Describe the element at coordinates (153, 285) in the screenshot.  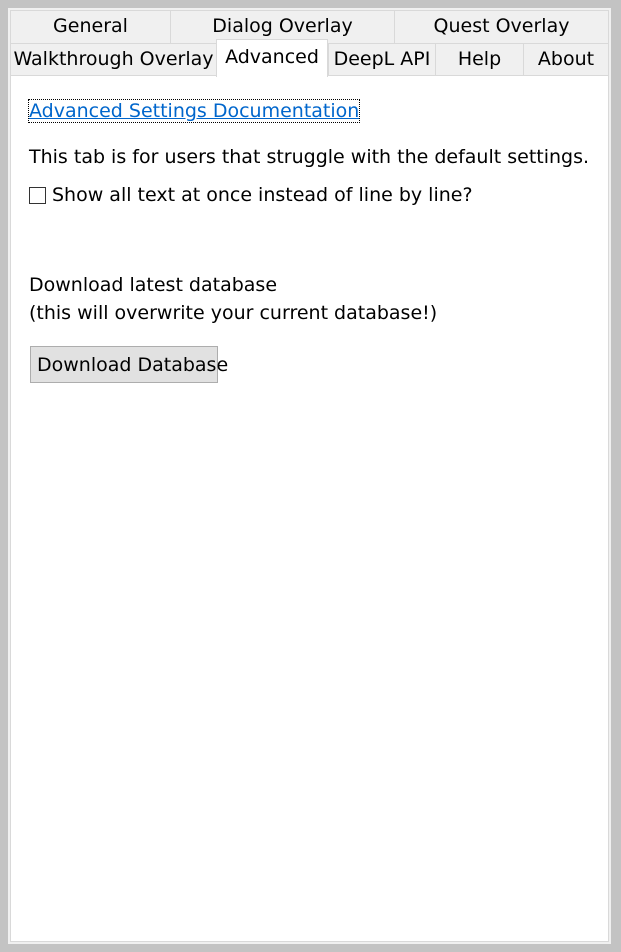
I see `download-heading: Download latest database` at that location.